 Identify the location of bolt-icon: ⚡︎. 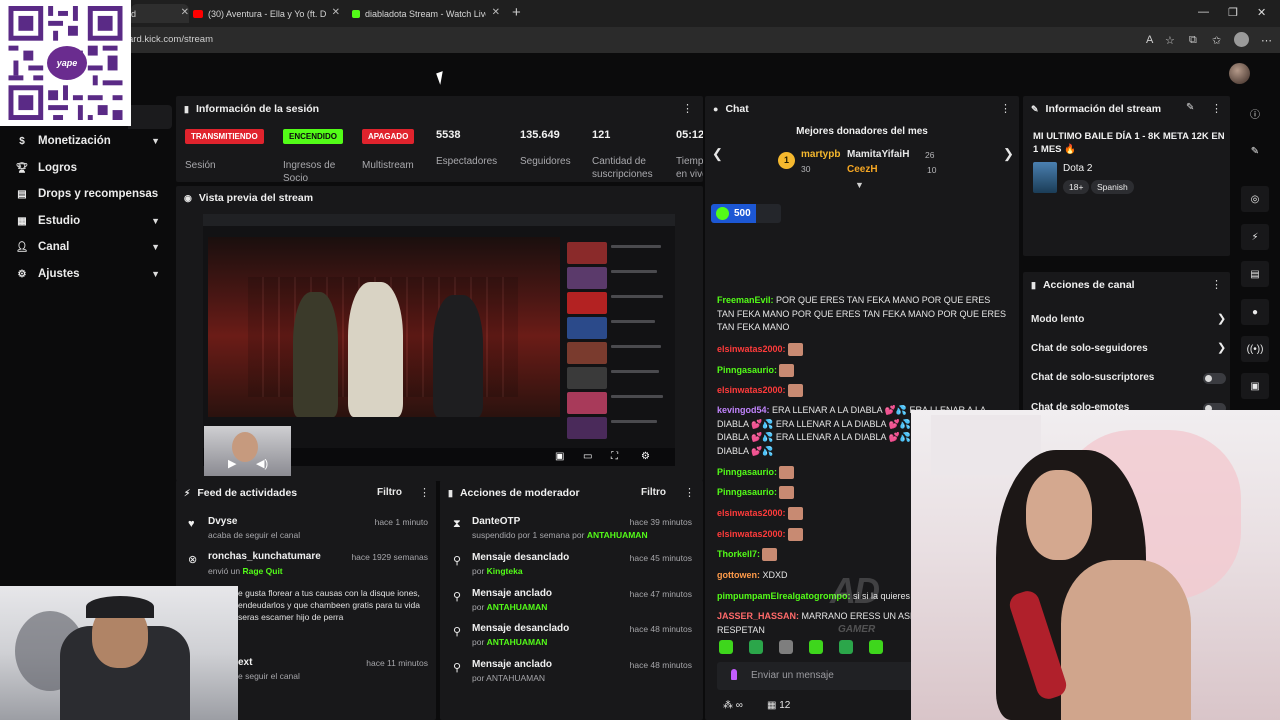
(1255, 237).